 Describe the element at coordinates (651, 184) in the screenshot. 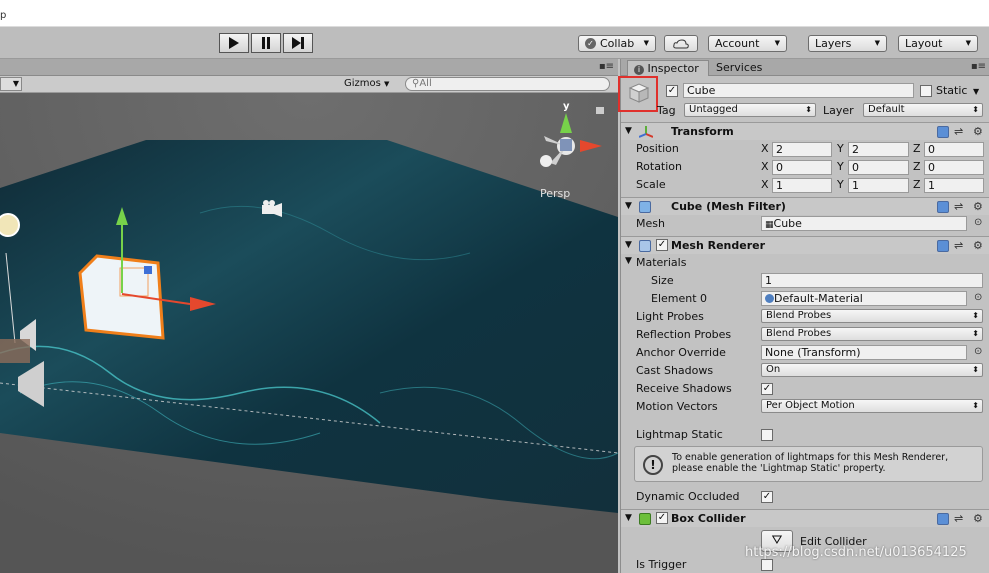

I see `scale-label: Scale` at that location.